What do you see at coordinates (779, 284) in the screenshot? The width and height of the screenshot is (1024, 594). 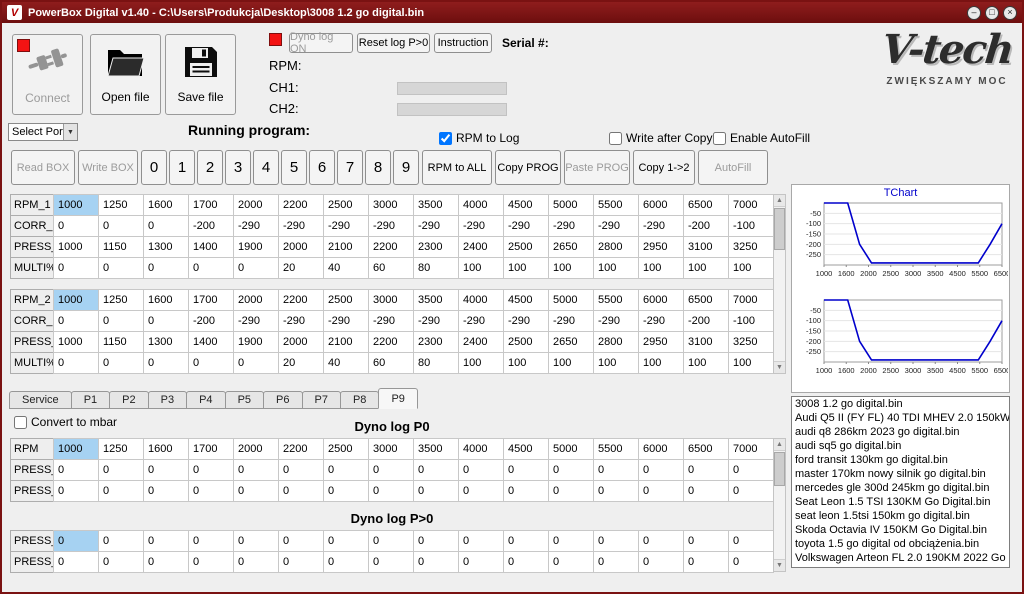 I see `map-tables-scrollbar: ▲ ▼` at bounding box center [779, 284].